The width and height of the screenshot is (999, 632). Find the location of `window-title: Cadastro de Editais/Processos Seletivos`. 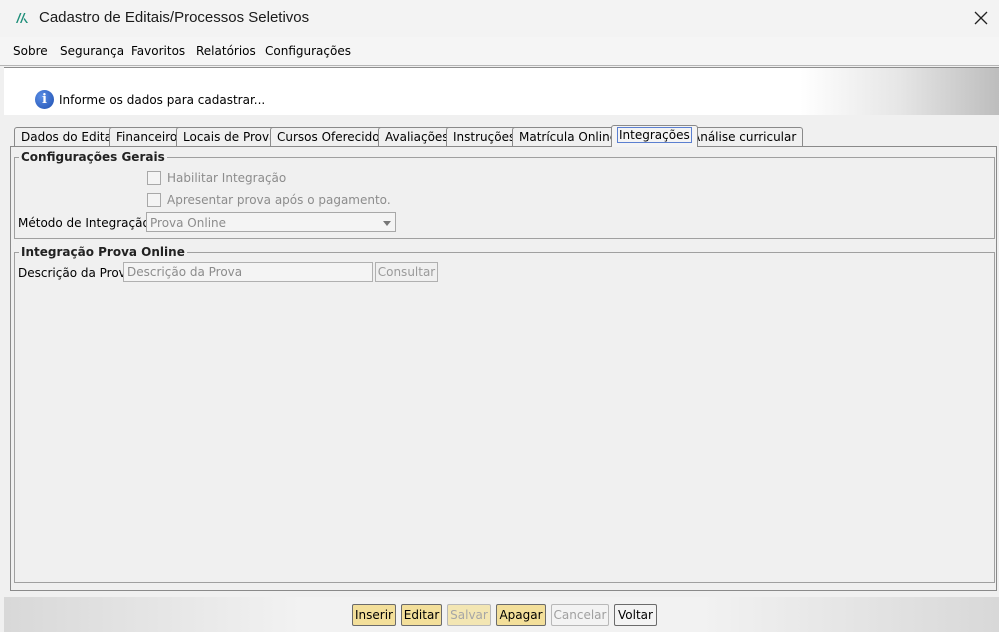

window-title: Cadastro de Editais/Processos Seletivos is located at coordinates (174, 17).